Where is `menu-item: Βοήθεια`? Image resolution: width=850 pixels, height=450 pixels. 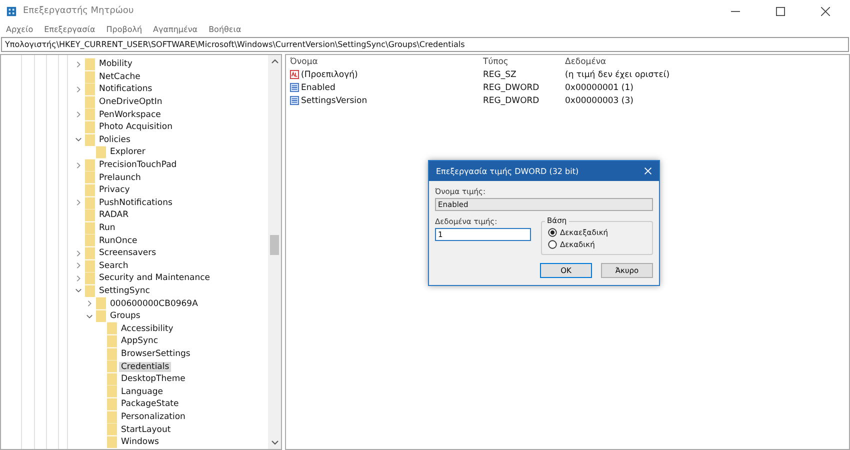 menu-item: Βοήθεια is located at coordinates (225, 29).